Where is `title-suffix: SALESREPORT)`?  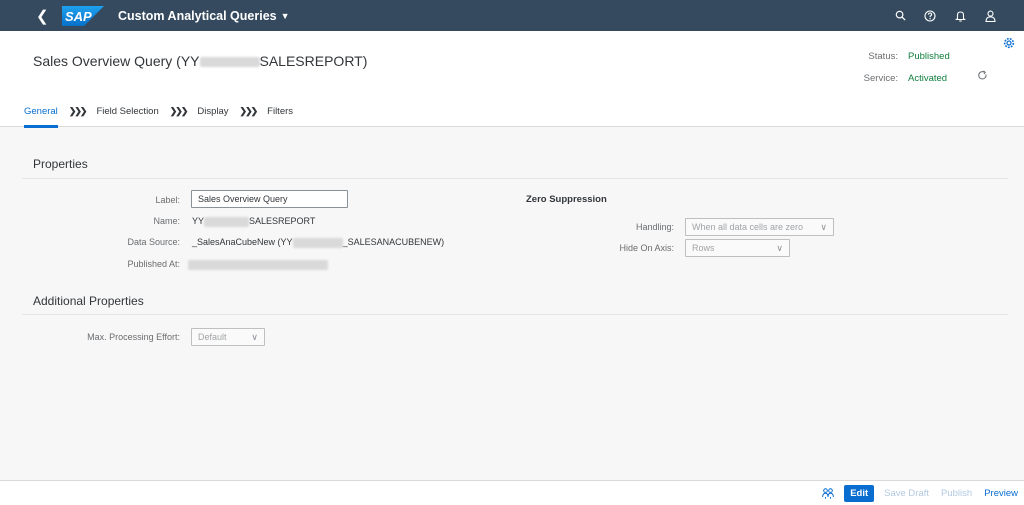
title-suffix: SALESREPORT) is located at coordinates (313, 61).